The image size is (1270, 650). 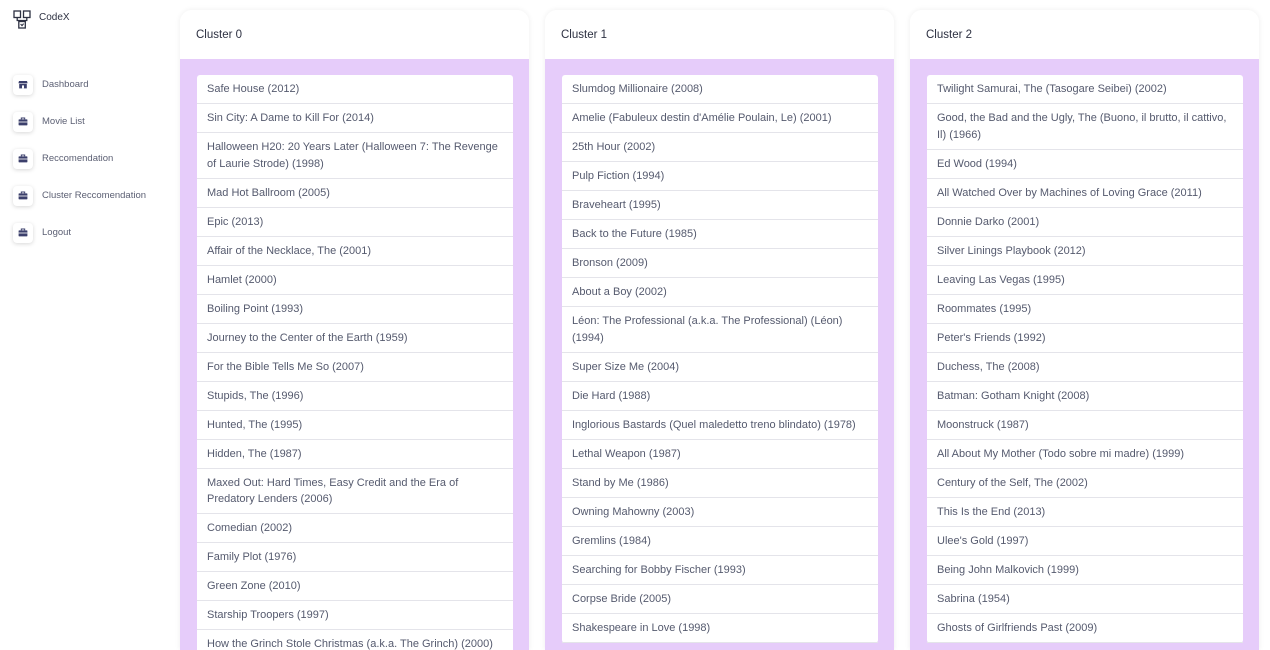 What do you see at coordinates (355, 425) in the screenshot?
I see `movie-list-item: Hunted, The (1995)` at bounding box center [355, 425].